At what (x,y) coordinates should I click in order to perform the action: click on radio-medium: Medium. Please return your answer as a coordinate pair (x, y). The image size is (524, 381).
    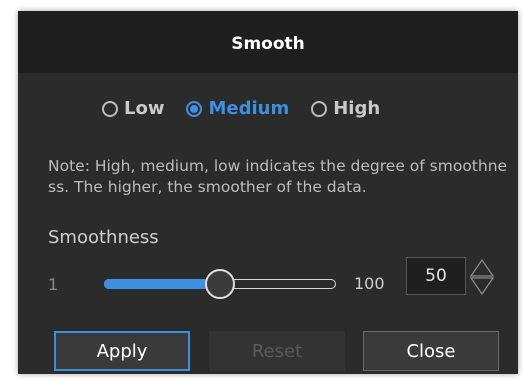
    Looking at the image, I should click on (237, 108).